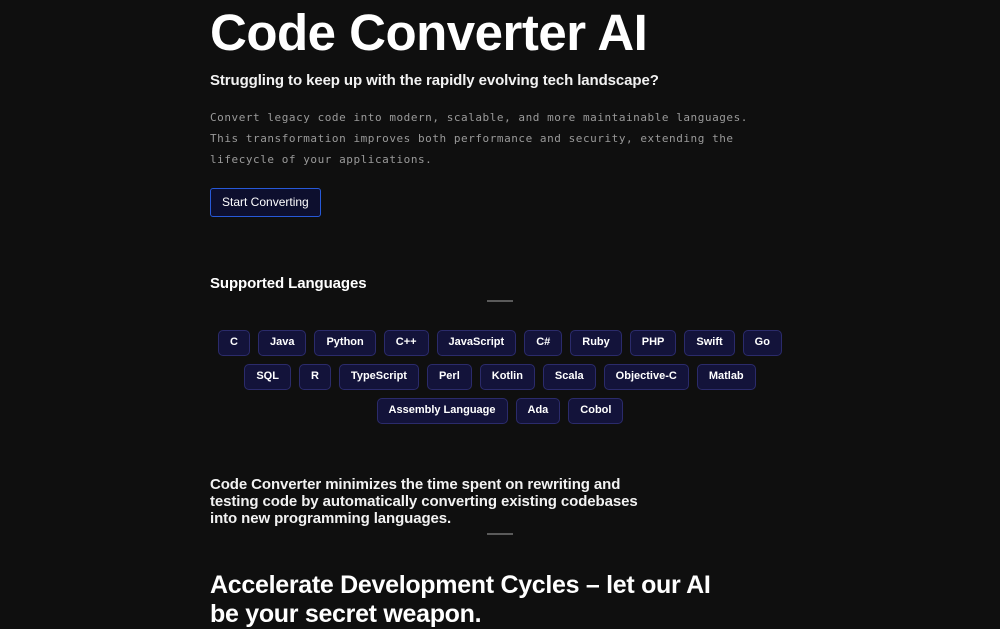 The image size is (1000, 629). What do you see at coordinates (726, 377) in the screenshot?
I see `language-chip: Matlab` at bounding box center [726, 377].